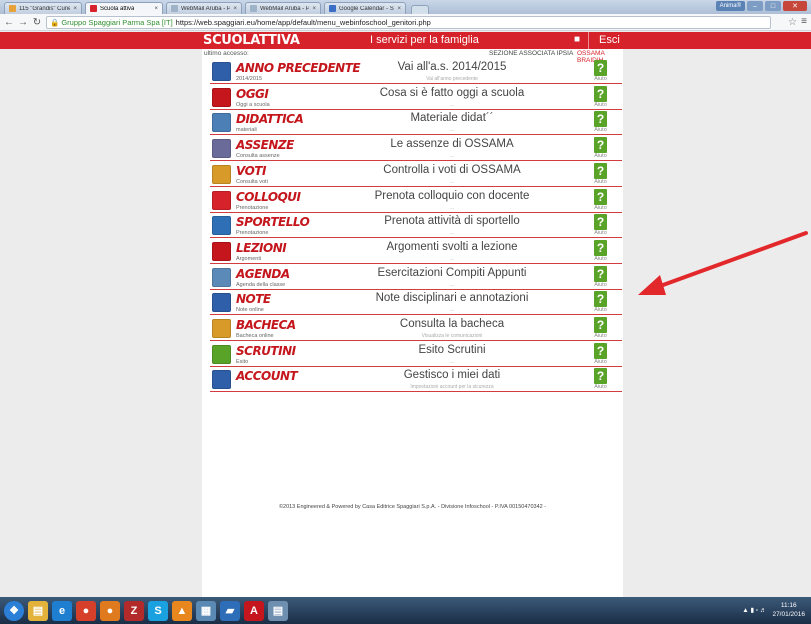  Describe the element at coordinates (43, 8) in the screenshot. I see `browser-tab: 115 "Grandis" Cuneo ×` at that location.